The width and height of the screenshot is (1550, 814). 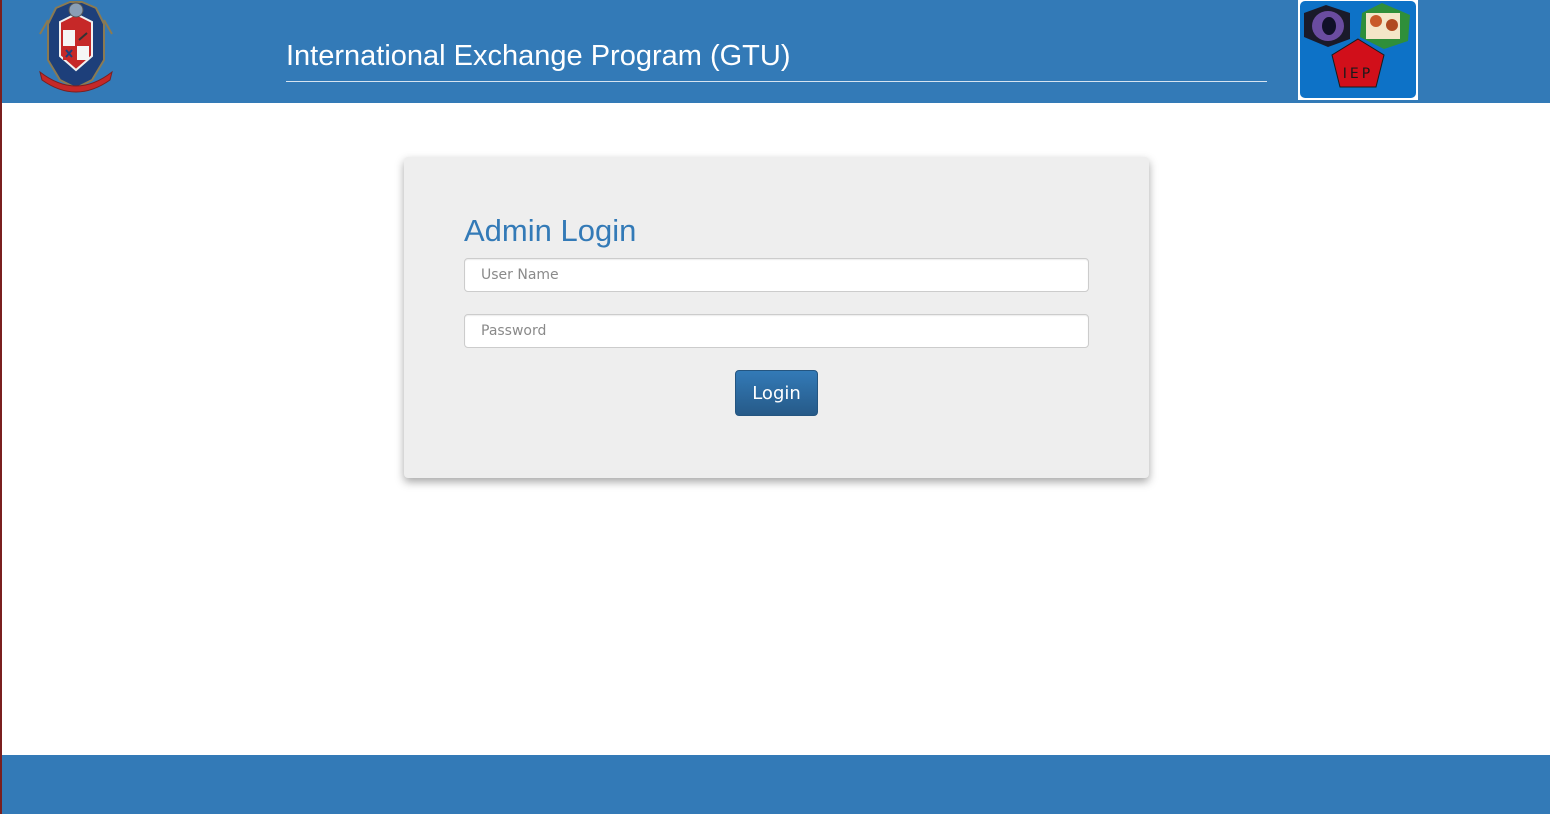 What do you see at coordinates (776, 331) in the screenshot?
I see `password-input` at bounding box center [776, 331].